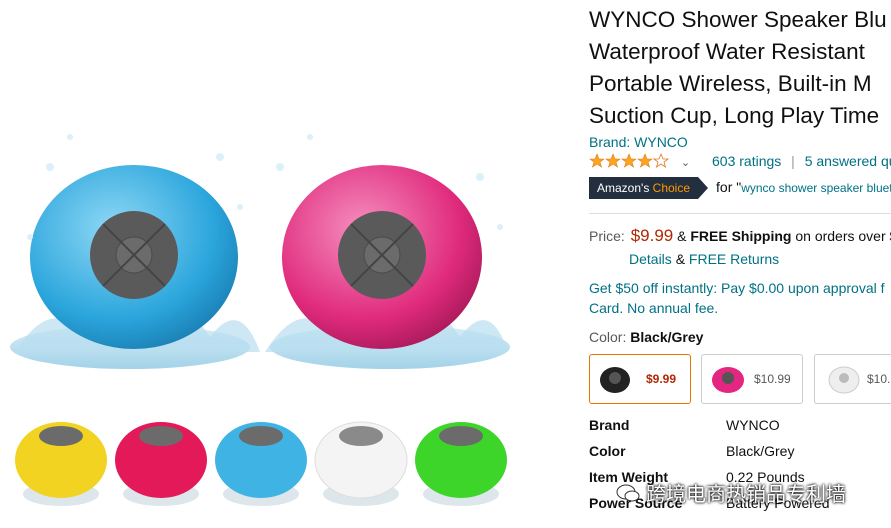 The height and width of the screenshot is (528, 891). I want to click on thumbnail-blue, so click(261, 462).